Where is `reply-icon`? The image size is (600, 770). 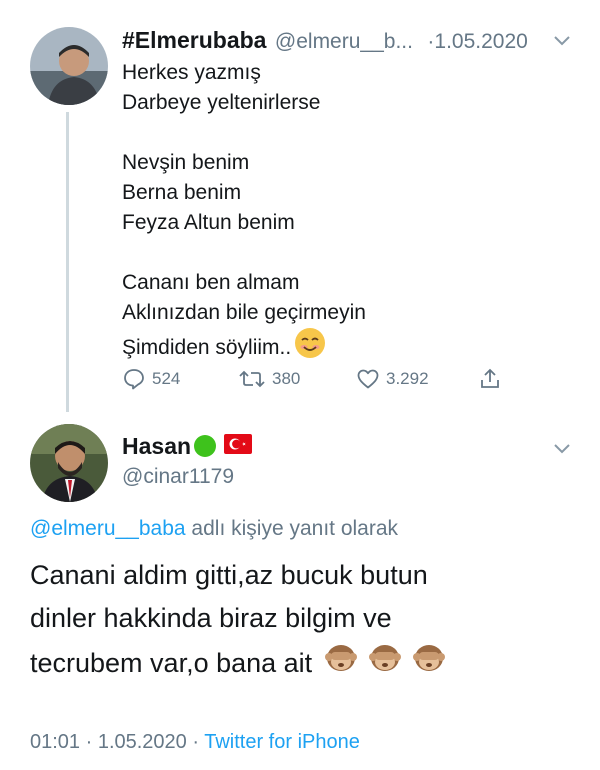
reply-icon is located at coordinates (134, 379).